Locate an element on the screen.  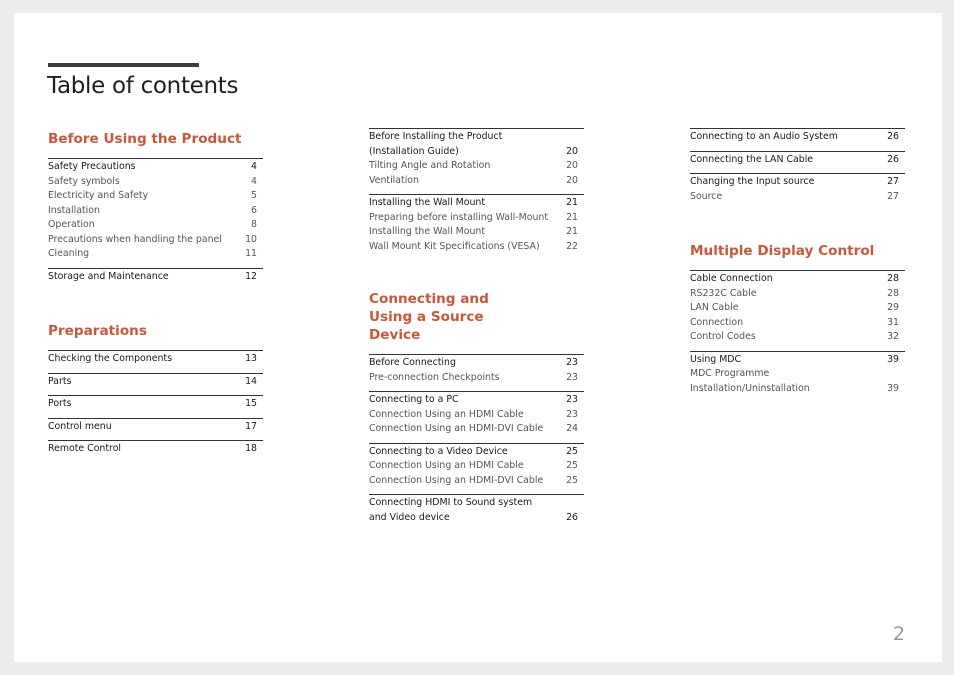
entry-page-number: 29 is located at coordinates (893, 307).